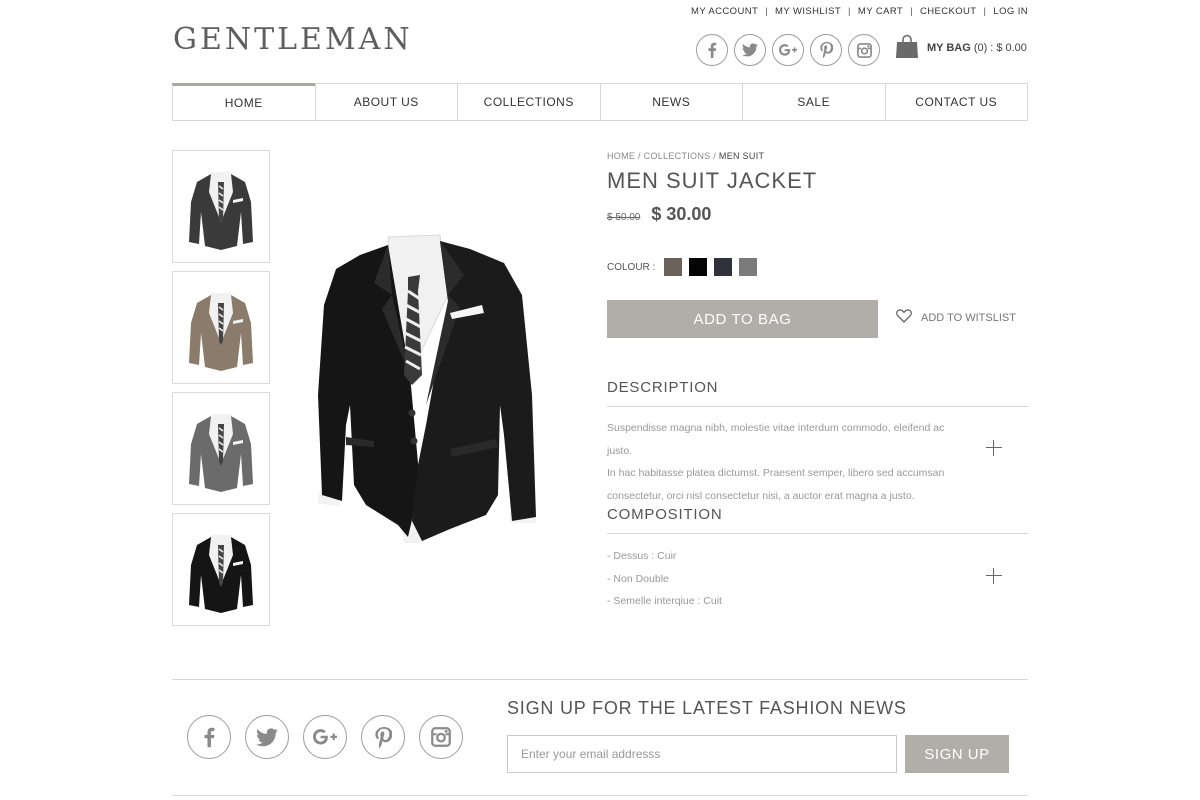 The image size is (1200, 800). I want to click on colour-swatch-black, so click(698, 267).